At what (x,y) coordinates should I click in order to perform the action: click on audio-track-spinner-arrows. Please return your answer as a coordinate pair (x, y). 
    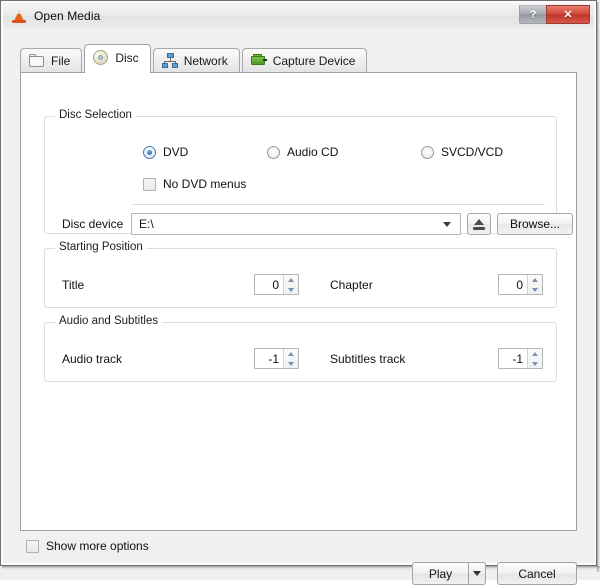
    Looking at the image, I should click on (290, 358).